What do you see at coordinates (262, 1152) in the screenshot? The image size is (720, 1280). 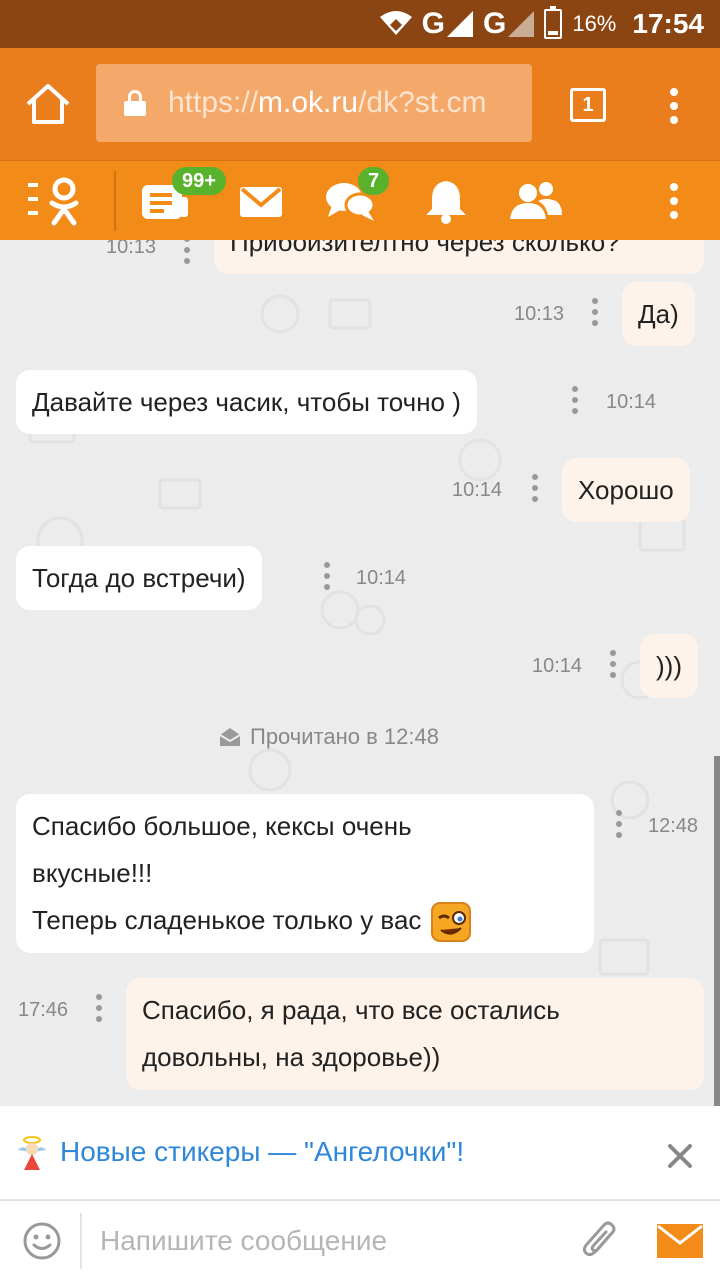 I see `sticker-promo-link: Новые стикеры — "Ангелочки"!` at bounding box center [262, 1152].